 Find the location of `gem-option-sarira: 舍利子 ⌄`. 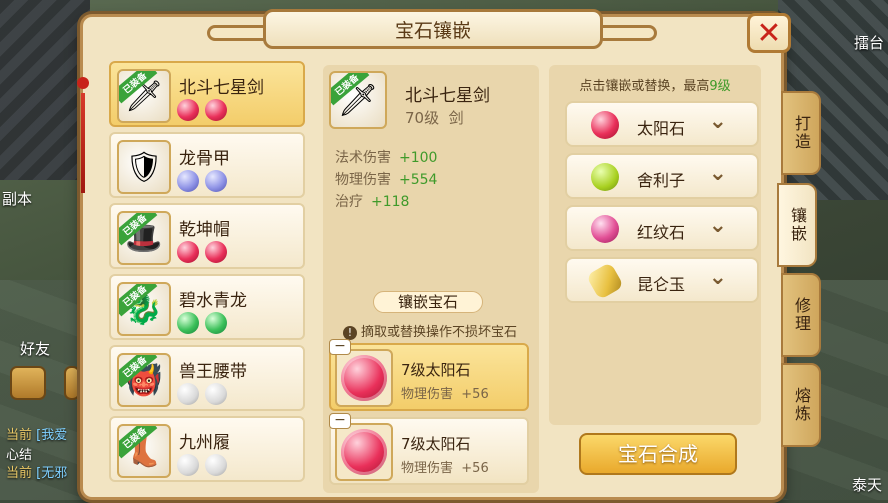

gem-option-sarira: 舍利子 ⌄ is located at coordinates (662, 176).